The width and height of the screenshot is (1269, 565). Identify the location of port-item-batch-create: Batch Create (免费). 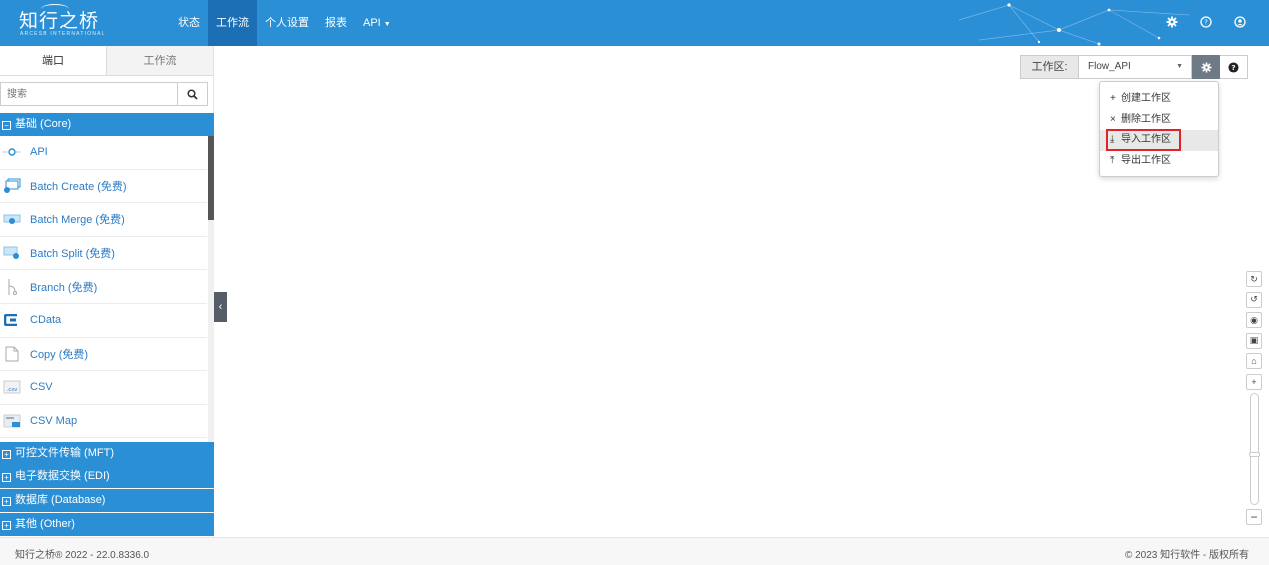
(103, 187).